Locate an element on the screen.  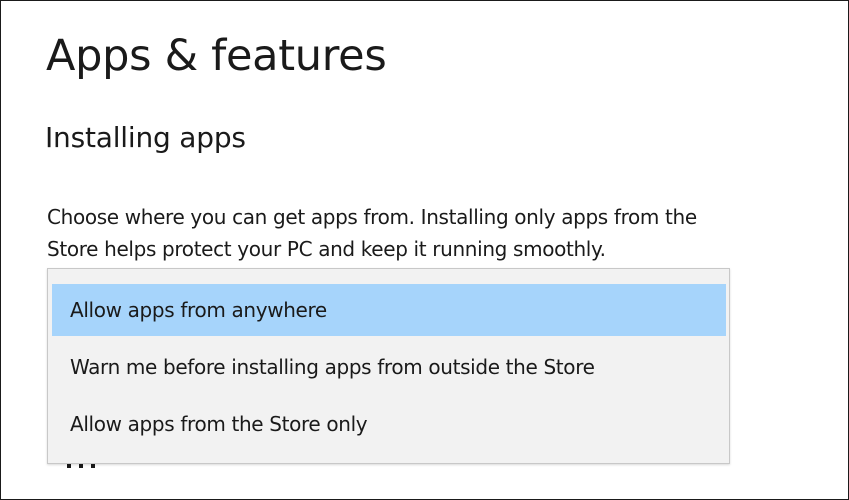
page-title: Apps & features is located at coordinates (216, 56).